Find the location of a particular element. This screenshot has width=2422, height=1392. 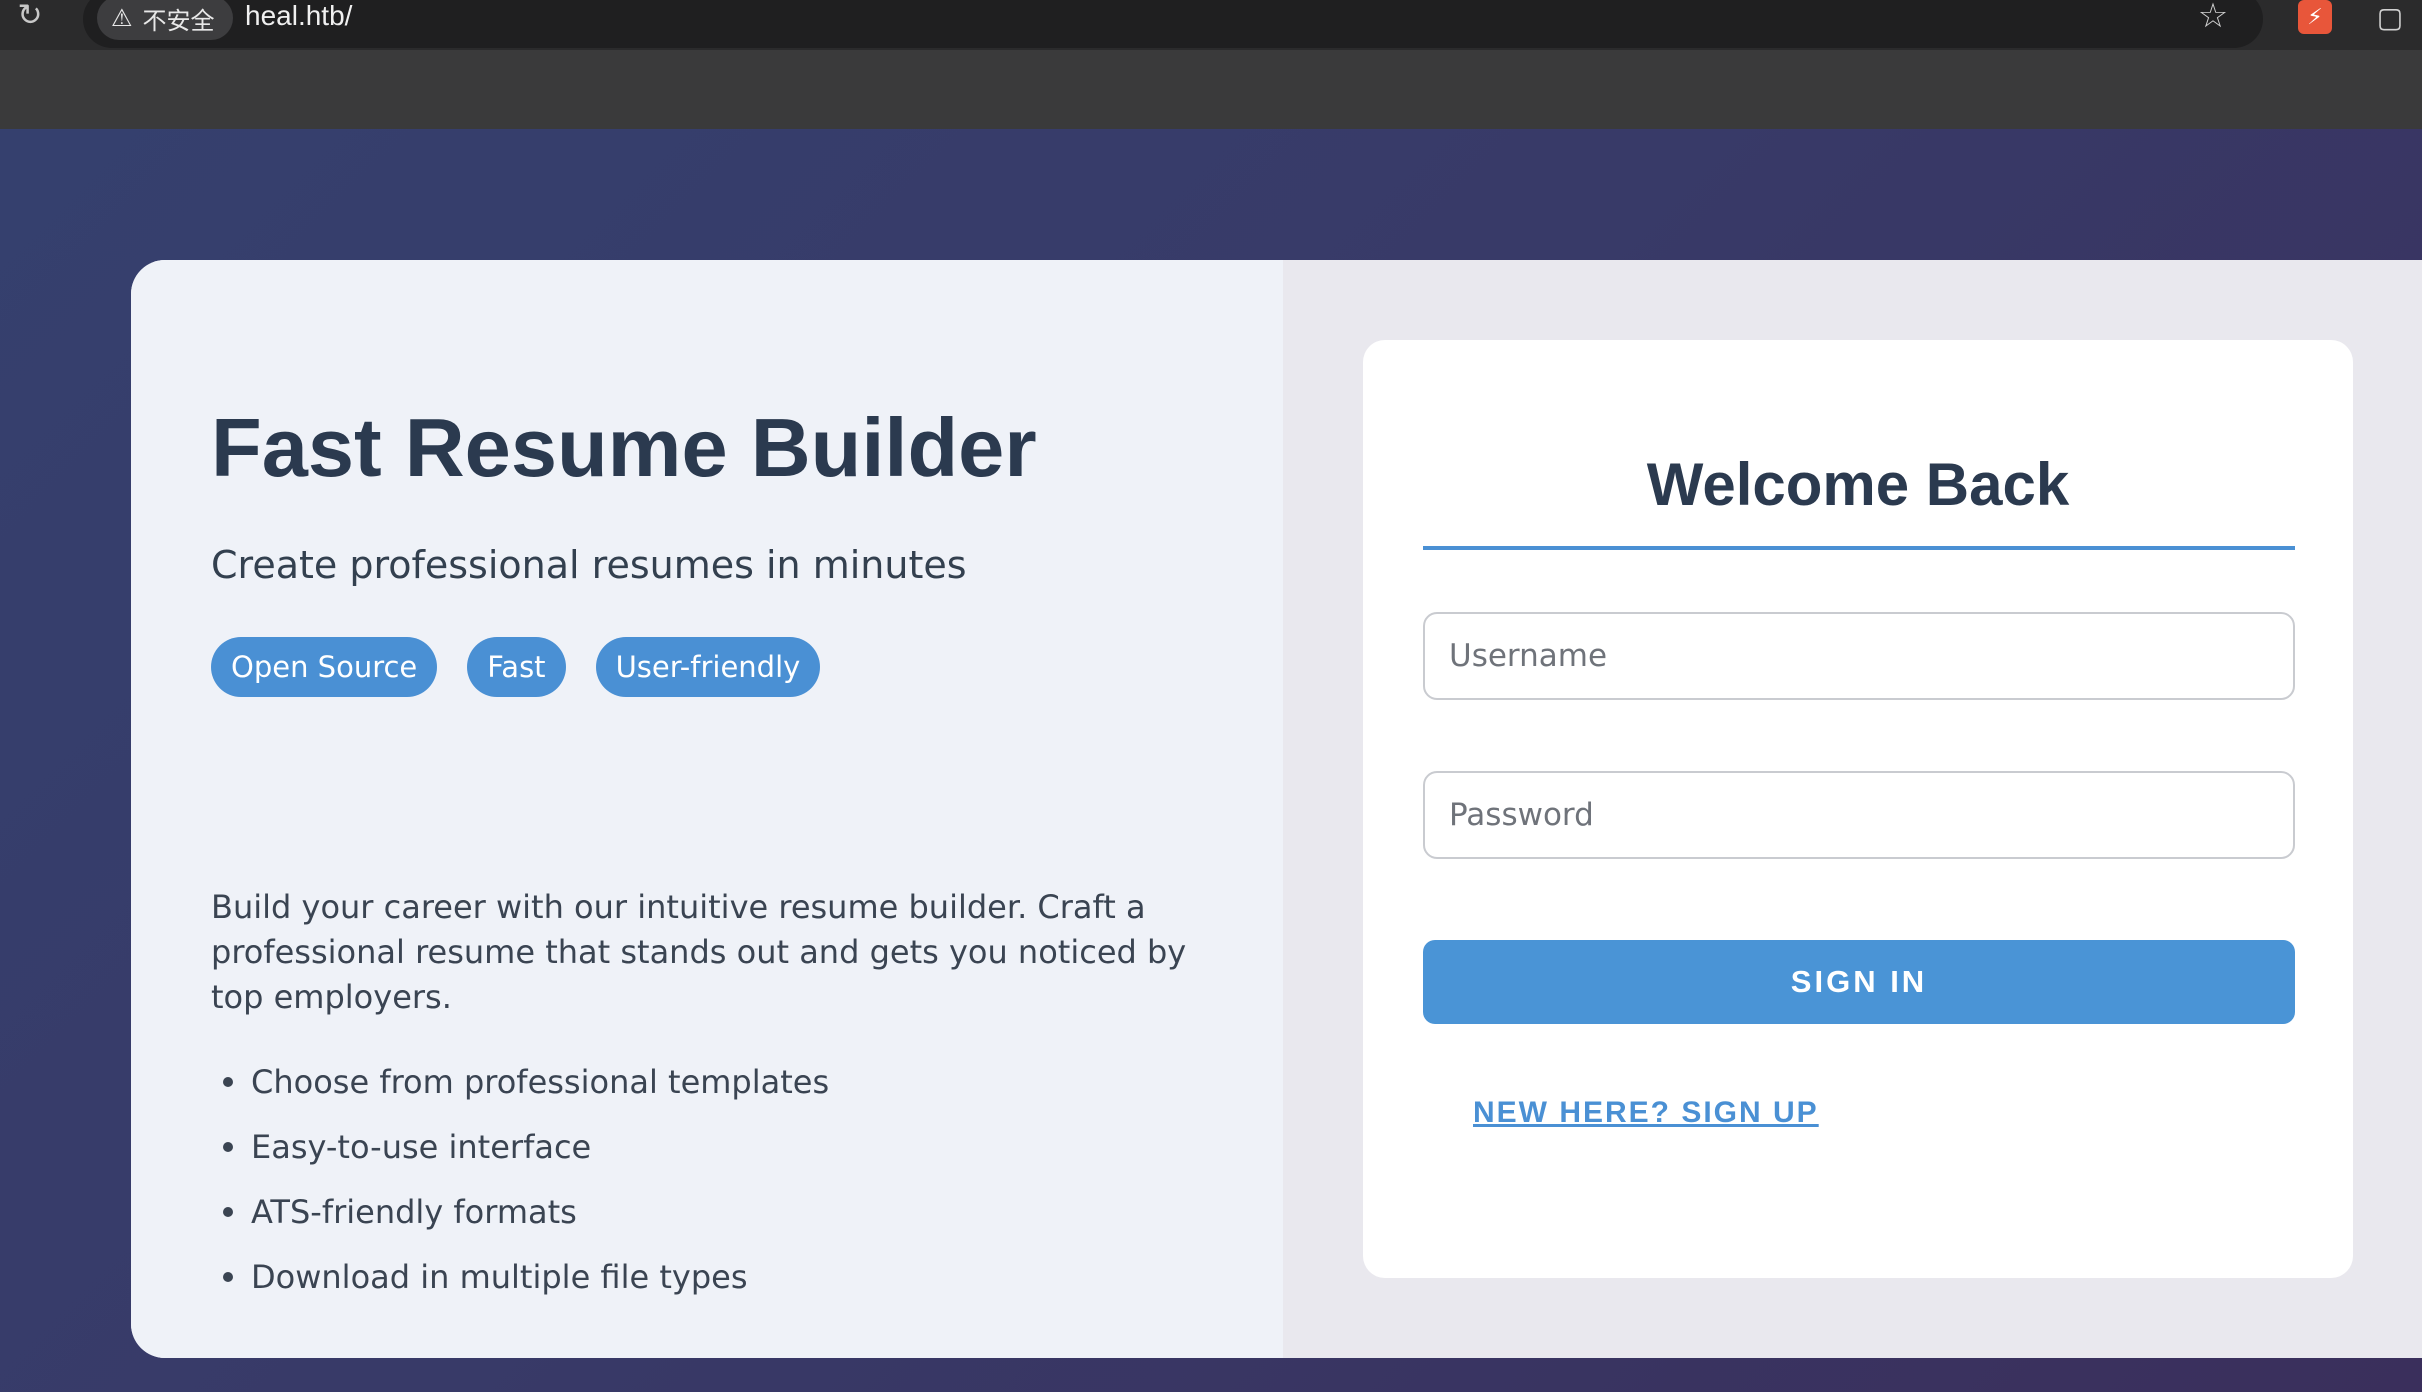

page-subtitle: Create professional resumes in minutes is located at coordinates (589, 565).